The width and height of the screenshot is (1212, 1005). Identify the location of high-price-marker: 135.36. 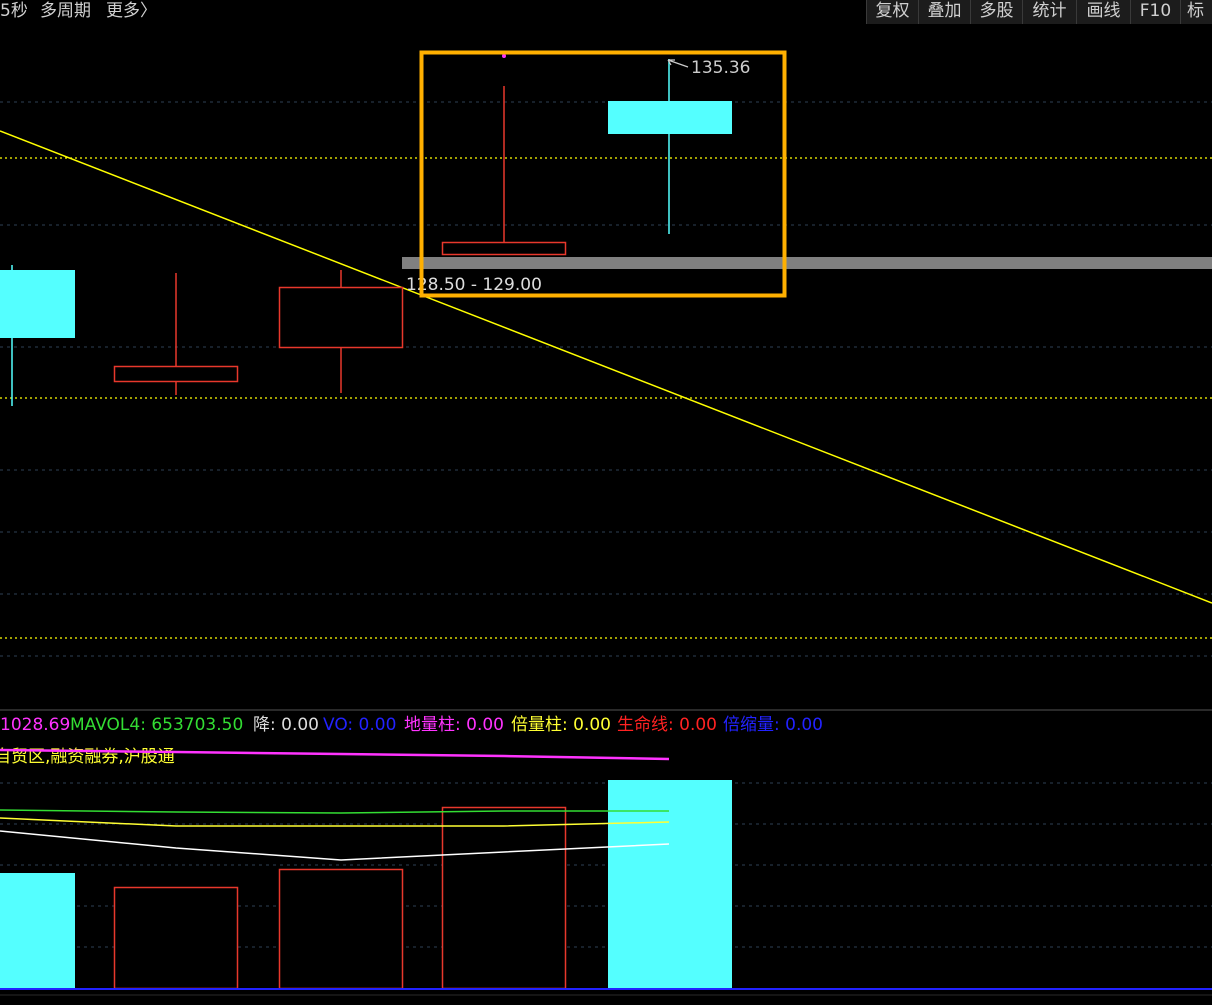
(708, 68).